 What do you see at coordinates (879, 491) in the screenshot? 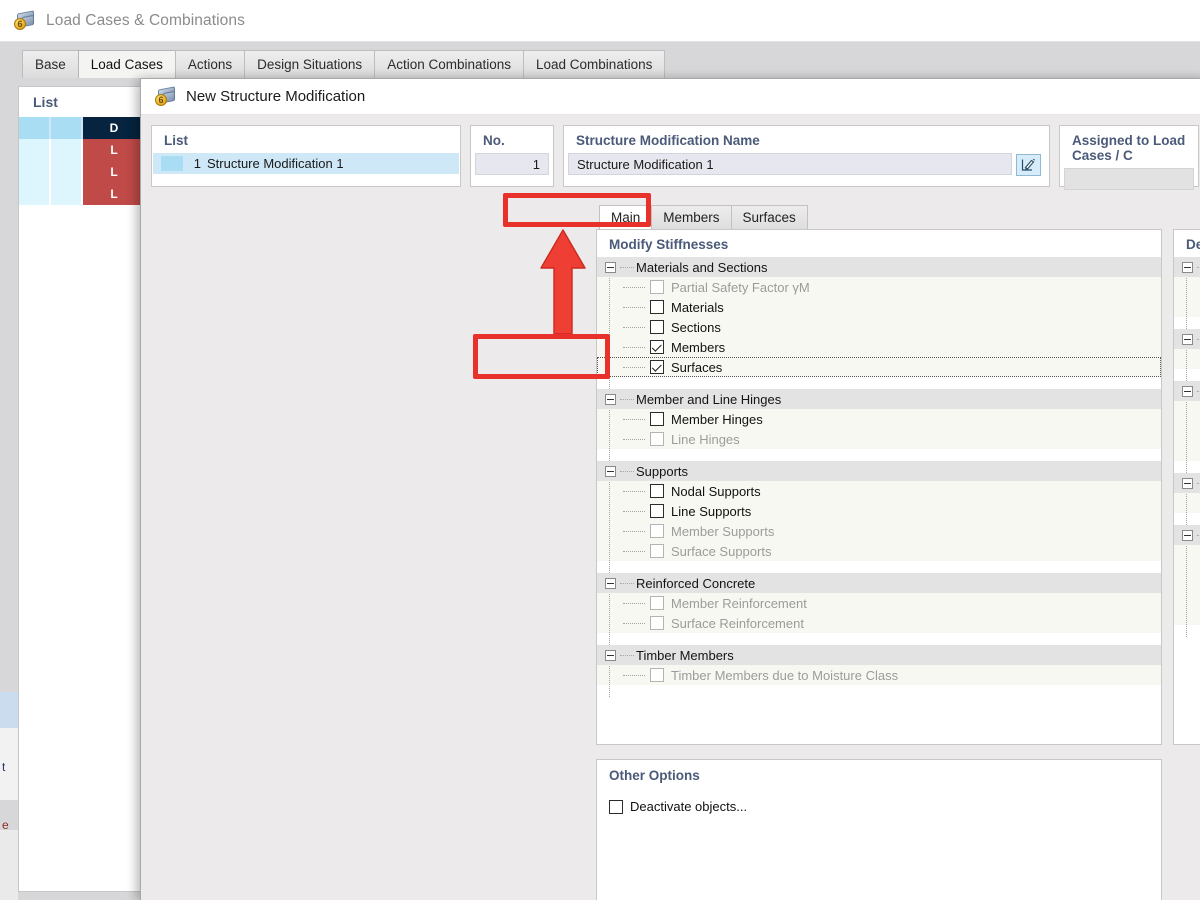
I see `stiffness-item: Nodal Supports` at bounding box center [879, 491].